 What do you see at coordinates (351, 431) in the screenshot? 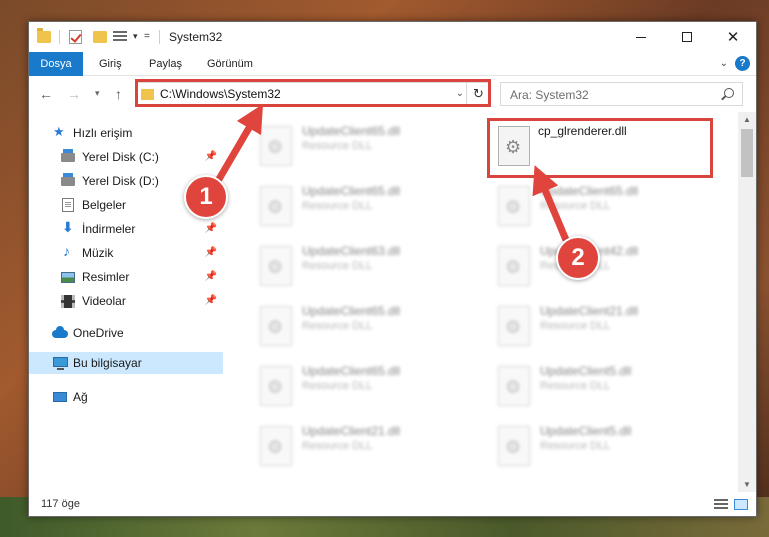
I see `file-name: UpdateClient21.dll` at bounding box center [351, 431].